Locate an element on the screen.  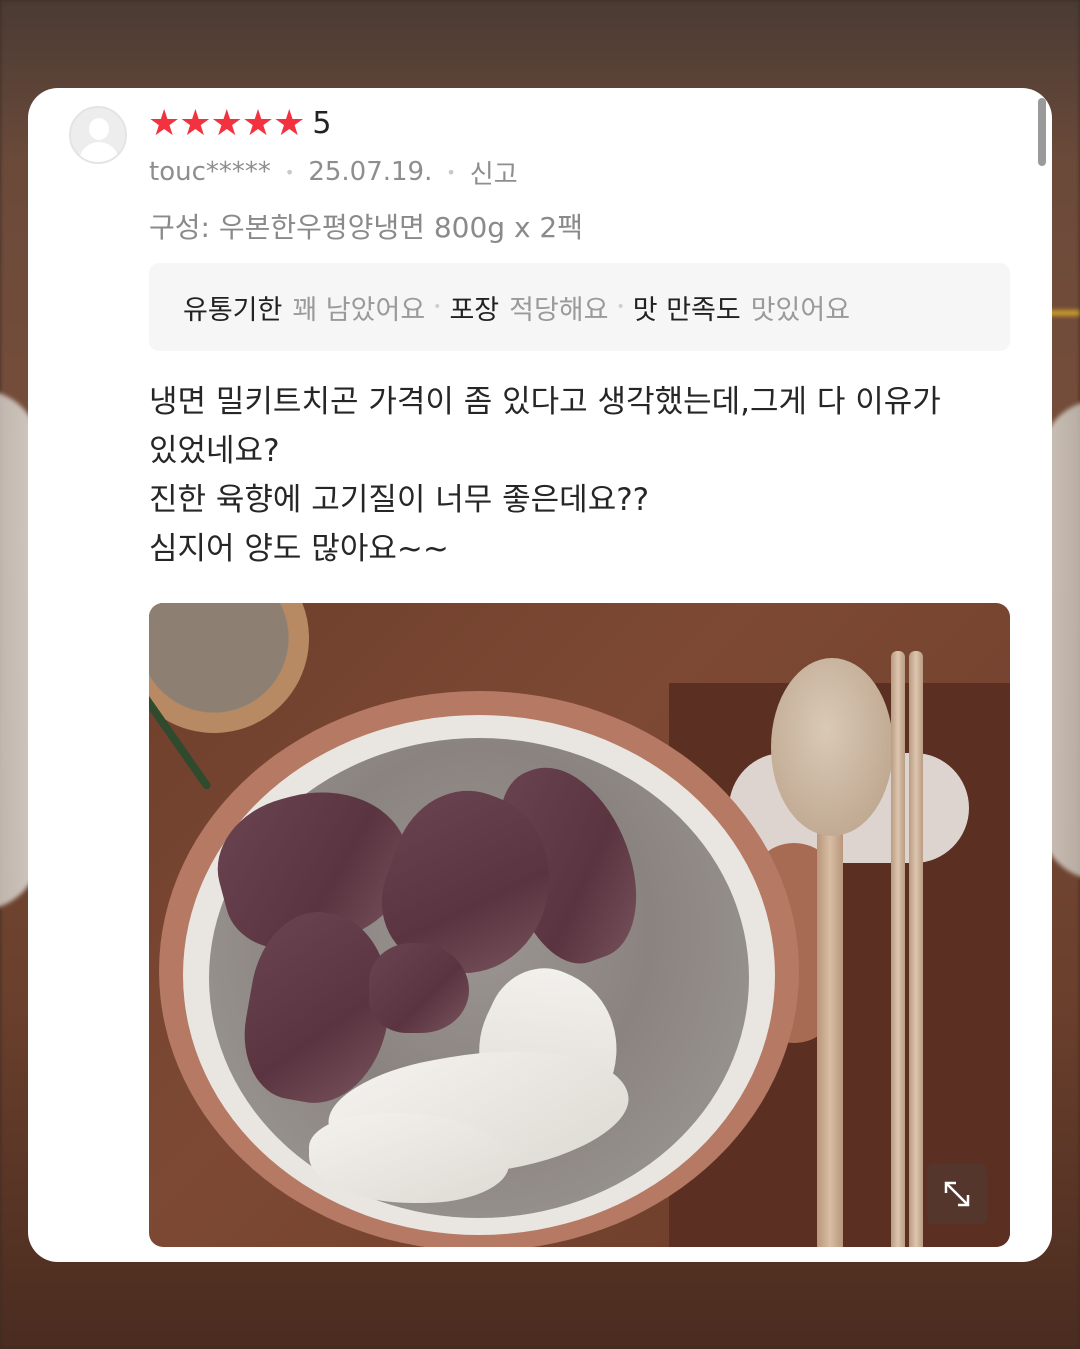
report-link: 신고 is located at coordinates (494, 172).